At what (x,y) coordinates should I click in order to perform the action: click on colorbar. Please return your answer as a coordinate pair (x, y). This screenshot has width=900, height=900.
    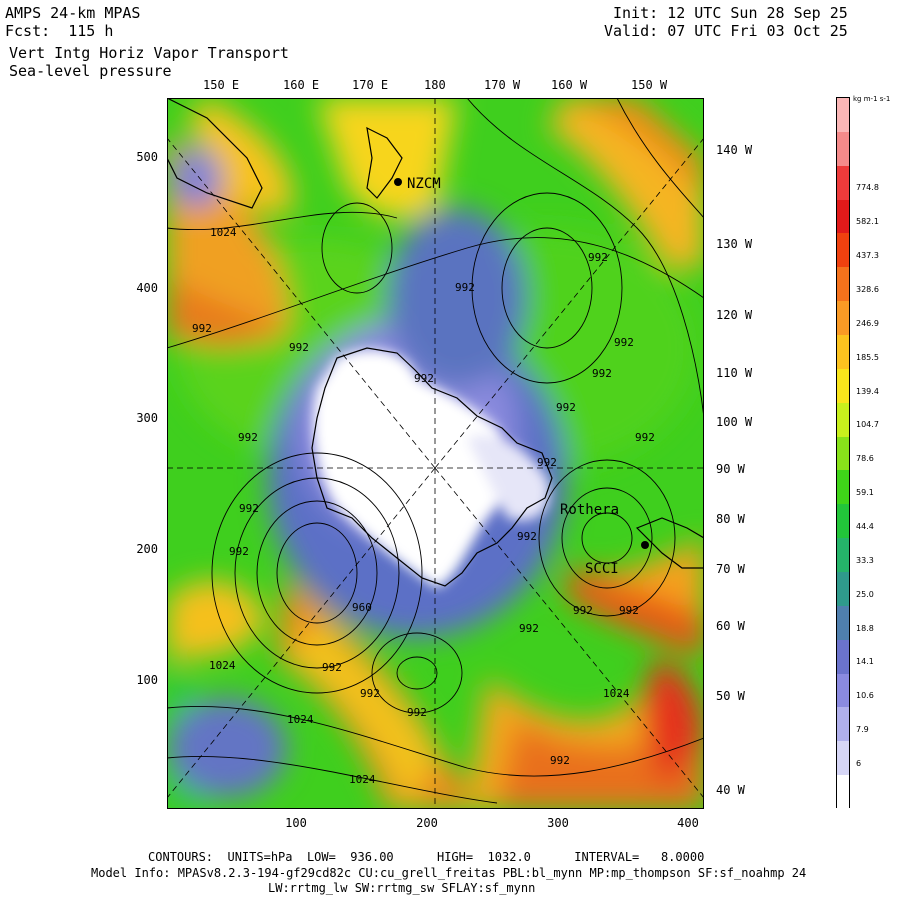
    Looking at the image, I should click on (843, 453).